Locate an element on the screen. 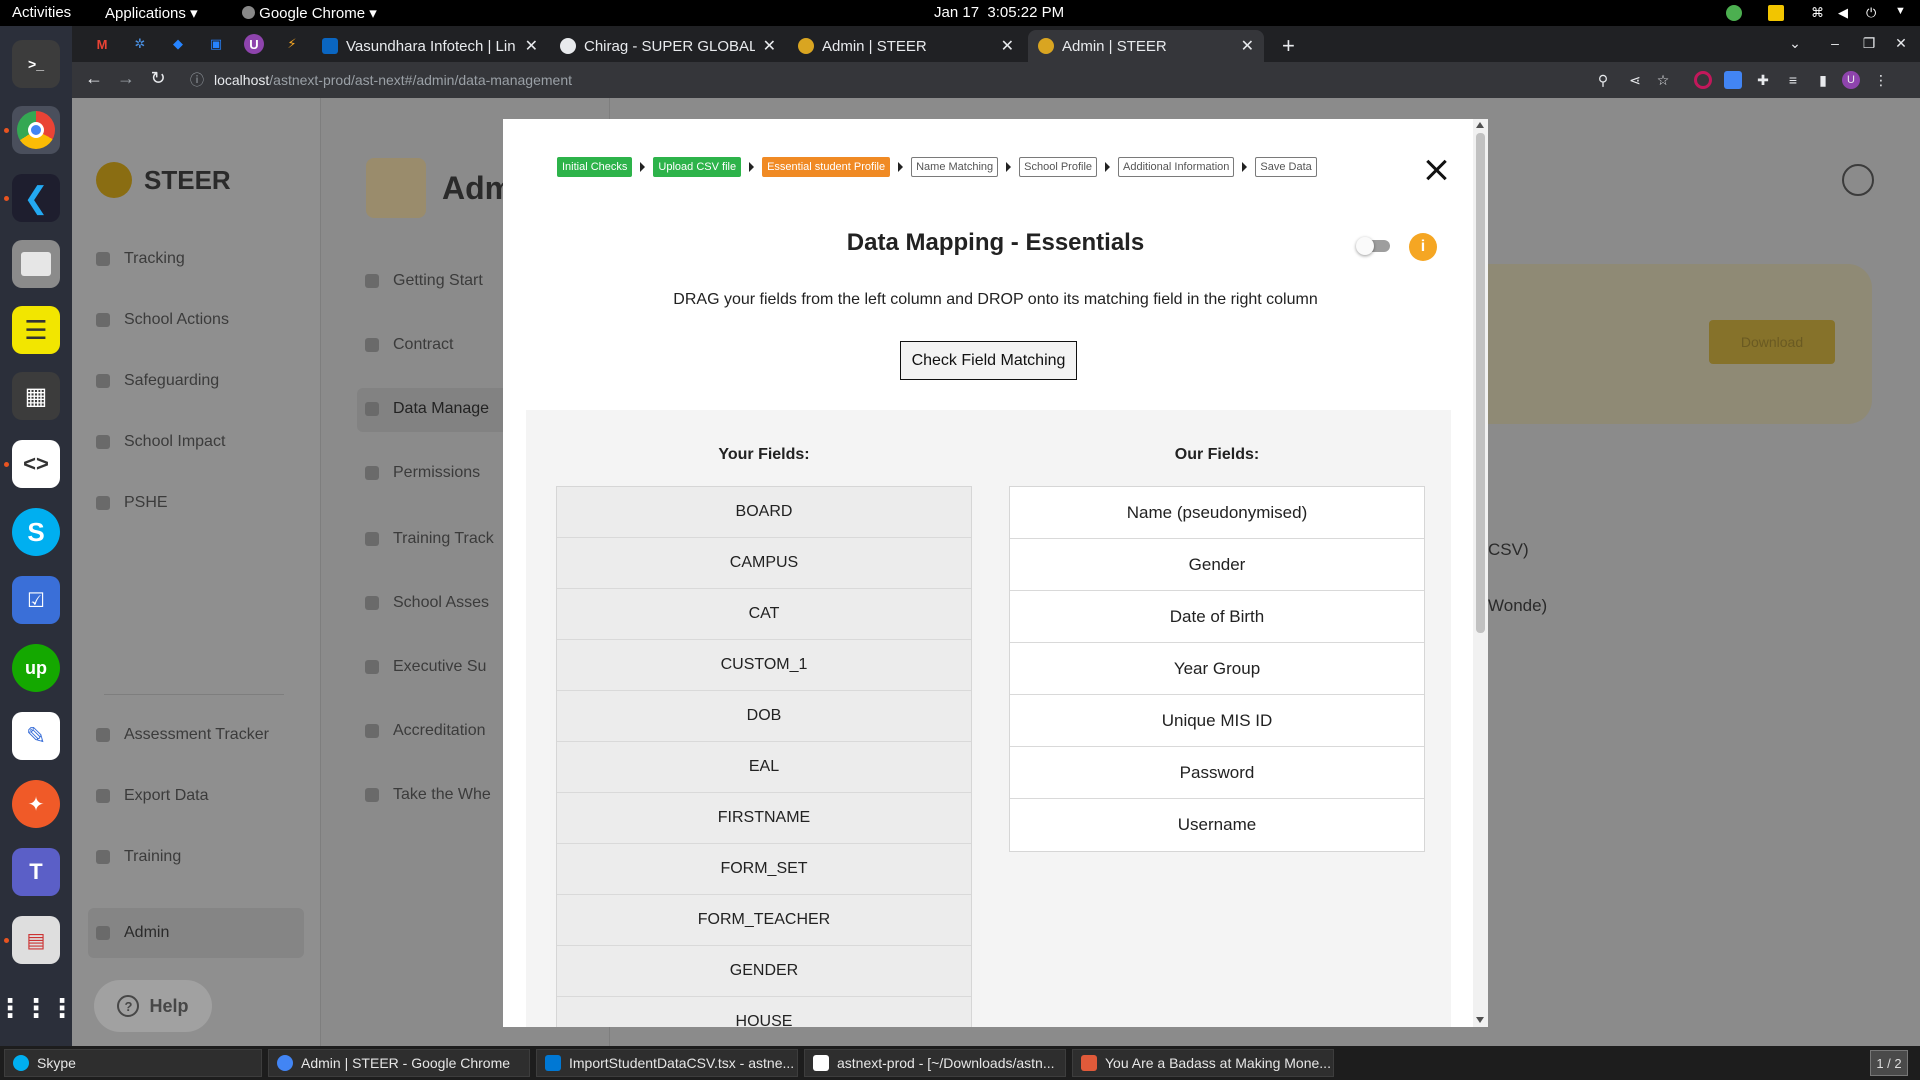 The height and width of the screenshot is (1080, 1920). teams-icon: T is located at coordinates (36, 872).